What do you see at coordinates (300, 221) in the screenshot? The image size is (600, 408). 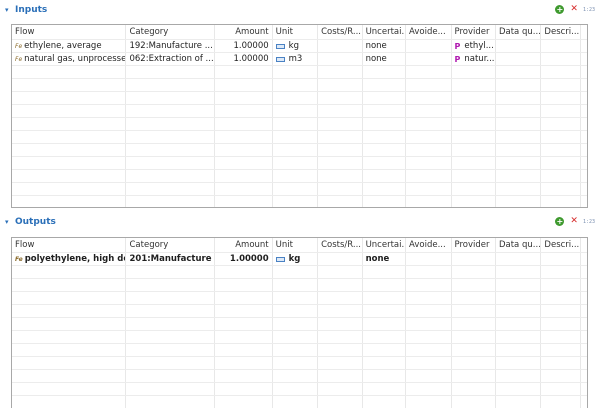 I see `outputs-section-header: ▾ Outputs + ✕ 1:23` at bounding box center [300, 221].